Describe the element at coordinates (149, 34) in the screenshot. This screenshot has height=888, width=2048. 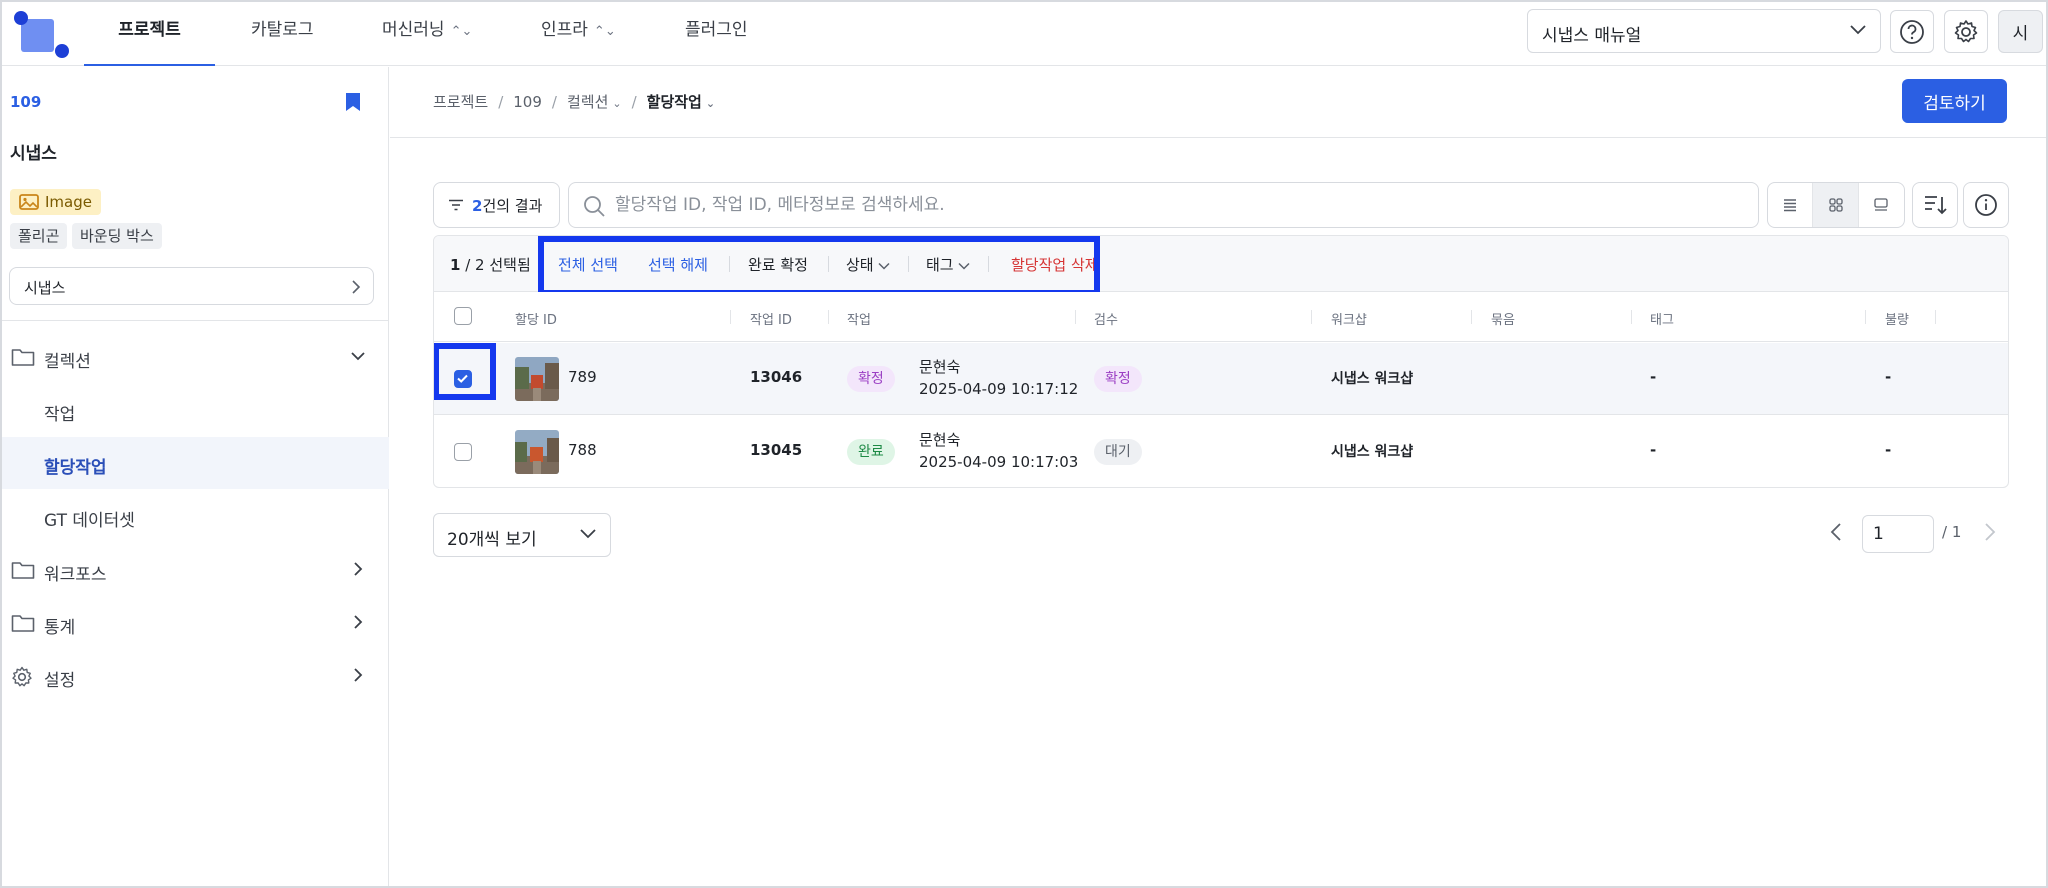
I see `nav-tab-project: 프로젝트` at that location.